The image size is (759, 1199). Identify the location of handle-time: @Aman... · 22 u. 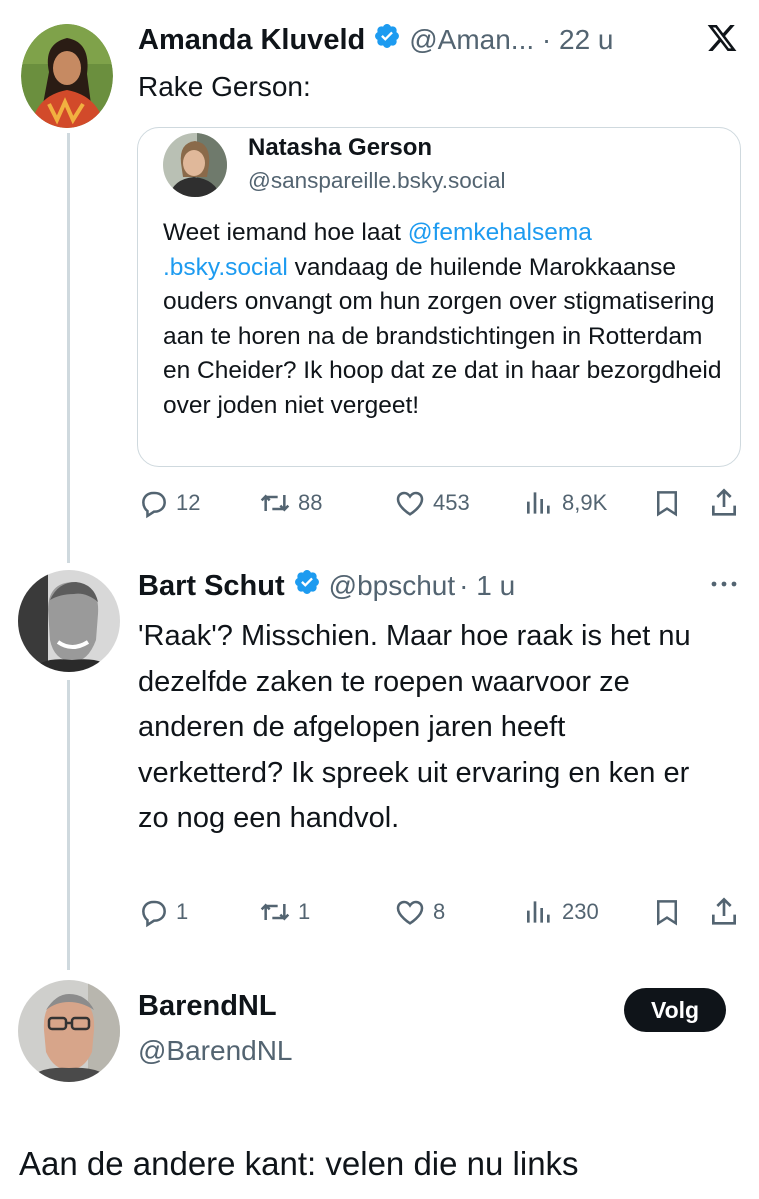
(511, 40).